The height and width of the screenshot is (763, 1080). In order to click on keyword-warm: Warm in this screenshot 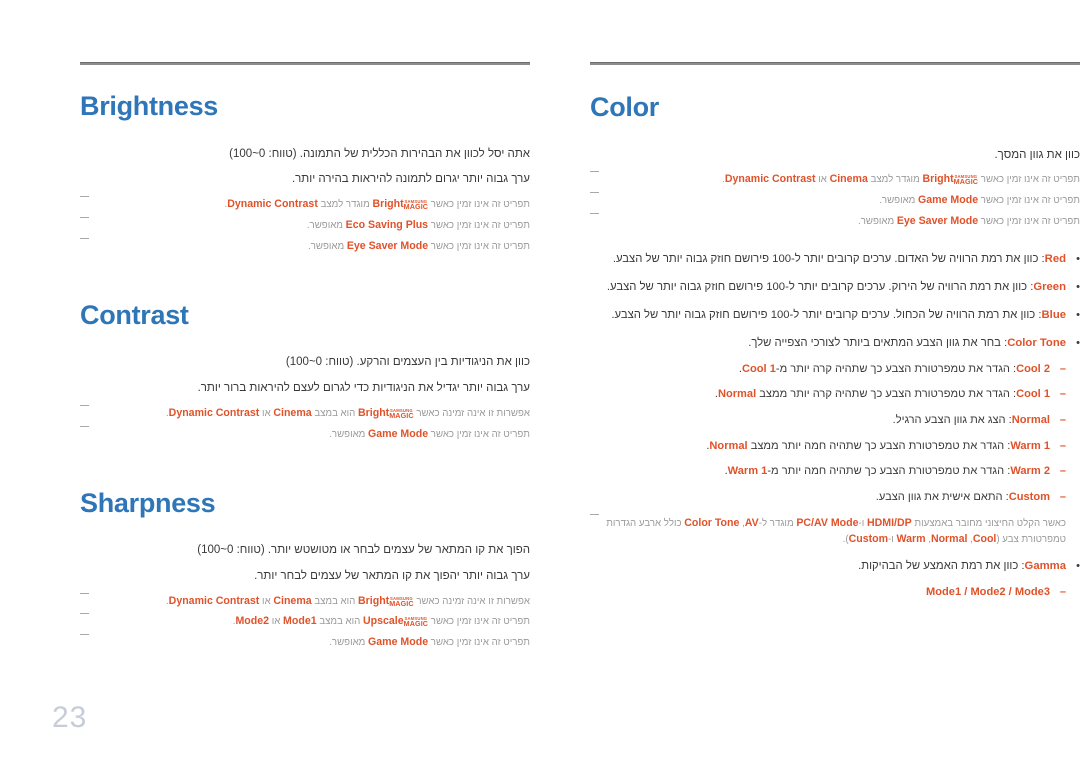, I will do `click(911, 539)`.